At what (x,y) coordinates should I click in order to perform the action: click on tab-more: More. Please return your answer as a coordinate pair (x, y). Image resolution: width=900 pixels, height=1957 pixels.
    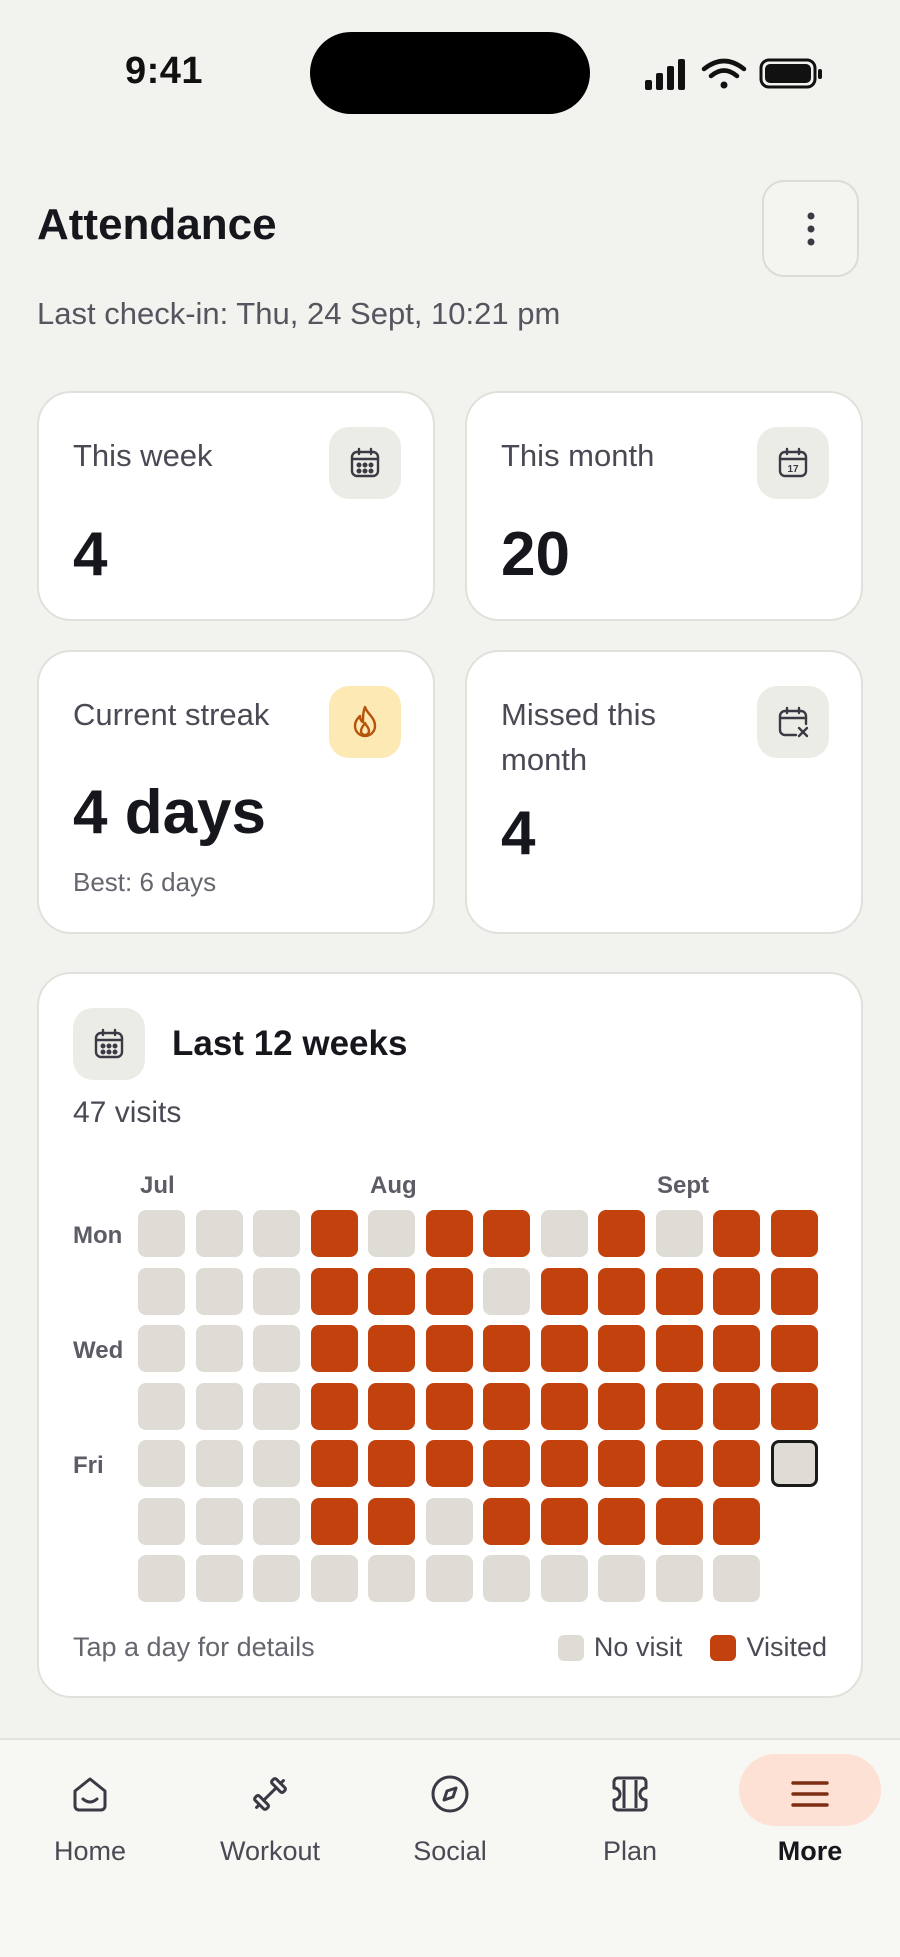
    Looking at the image, I should click on (810, 1814).